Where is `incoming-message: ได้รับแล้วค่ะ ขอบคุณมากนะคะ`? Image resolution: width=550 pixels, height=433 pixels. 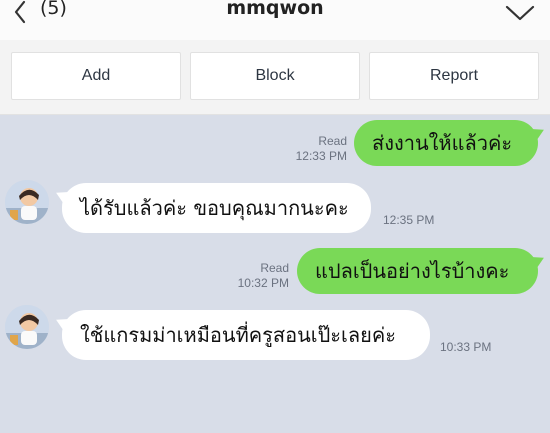
incoming-message: ได้รับแล้วค่ะ ขอบคุณมากนะคะ is located at coordinates (216, 208).